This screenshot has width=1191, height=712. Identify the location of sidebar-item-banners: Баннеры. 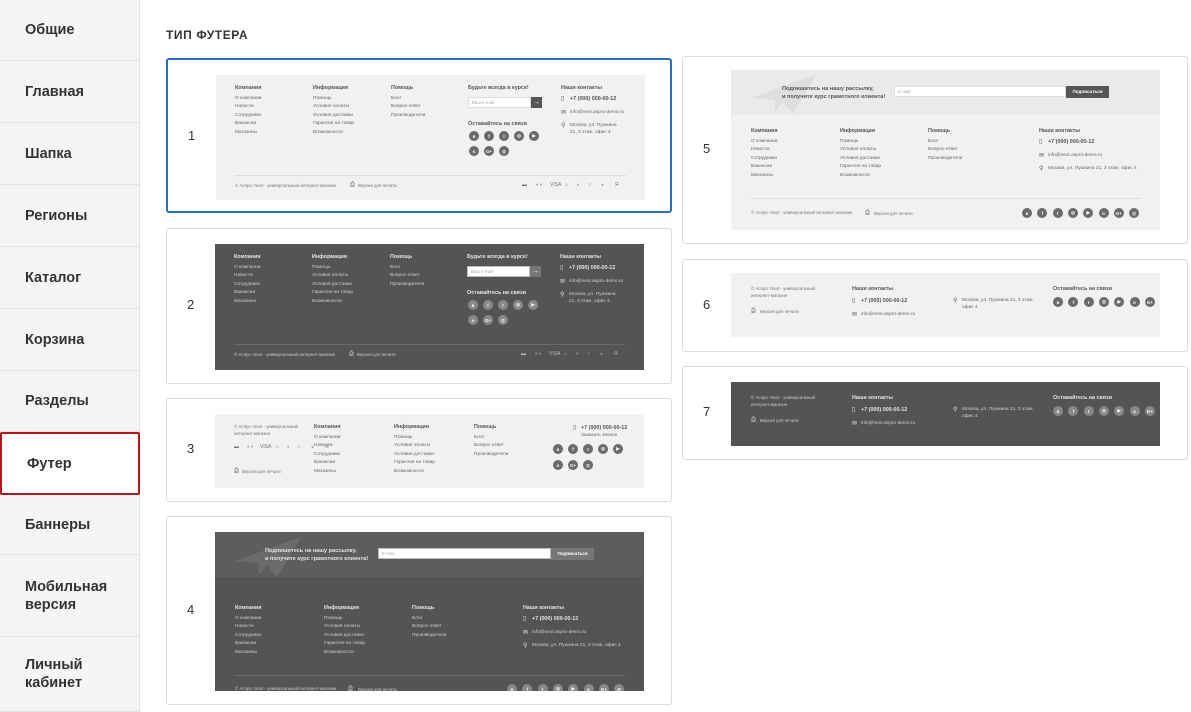
(70, 525).